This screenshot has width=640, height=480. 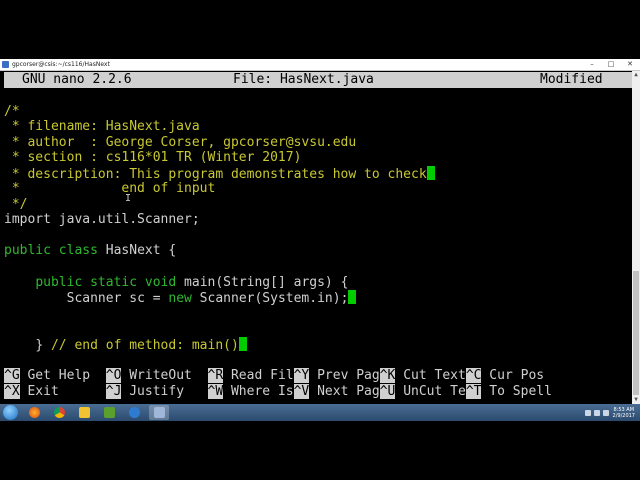 I want to click on shortcut-key: ^J, so click(x=113, y=391).